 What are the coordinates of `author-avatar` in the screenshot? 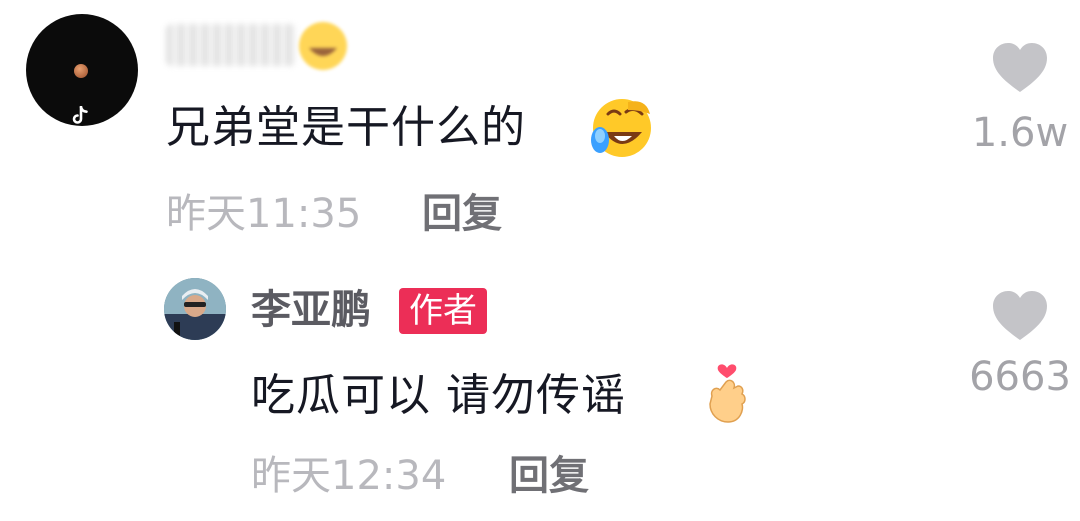 It's located at (195, 309).